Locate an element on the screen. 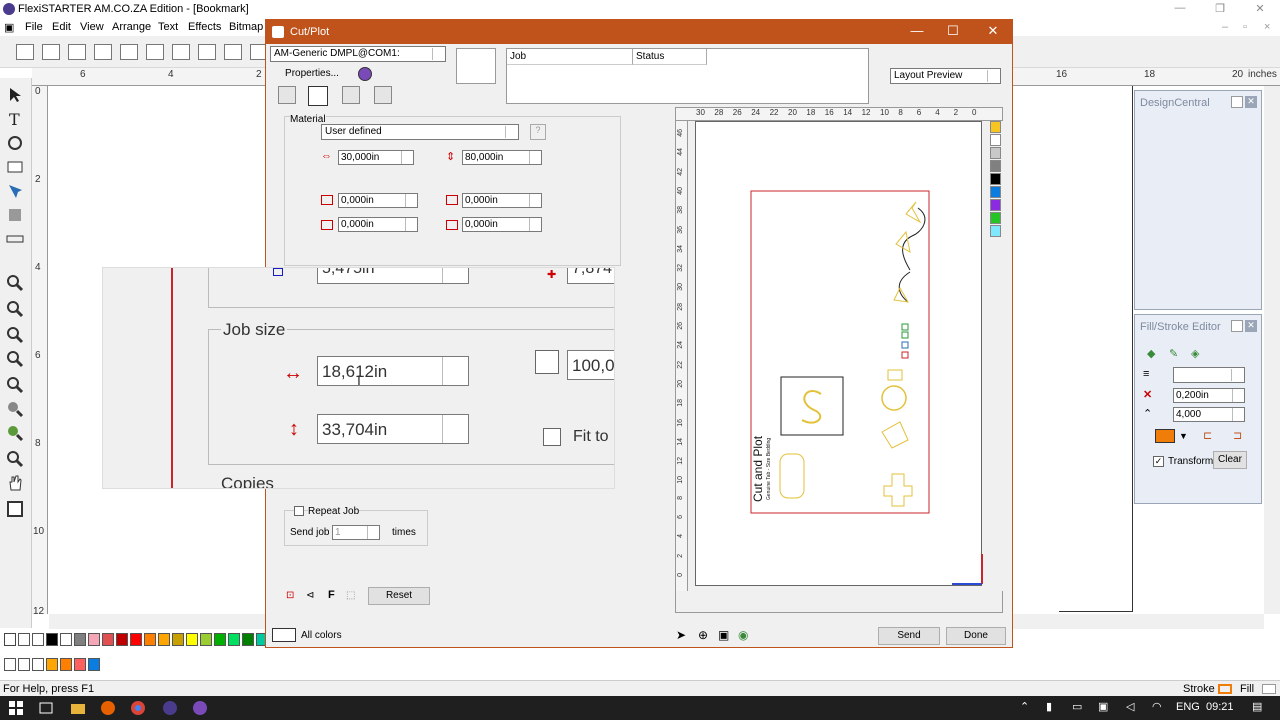 This screenshot has width=1280, height=720. material-help-icon: ? is located at coordinates (538, 132).